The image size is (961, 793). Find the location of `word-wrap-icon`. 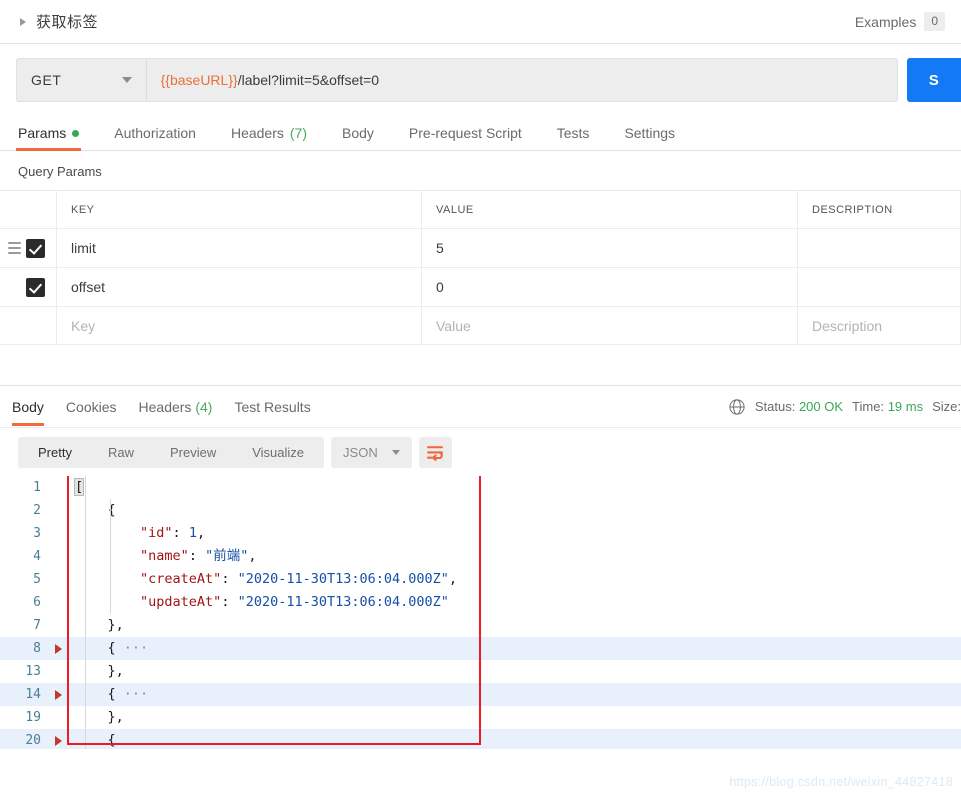

word-wrap-icon is located at coordinates (434, 453).